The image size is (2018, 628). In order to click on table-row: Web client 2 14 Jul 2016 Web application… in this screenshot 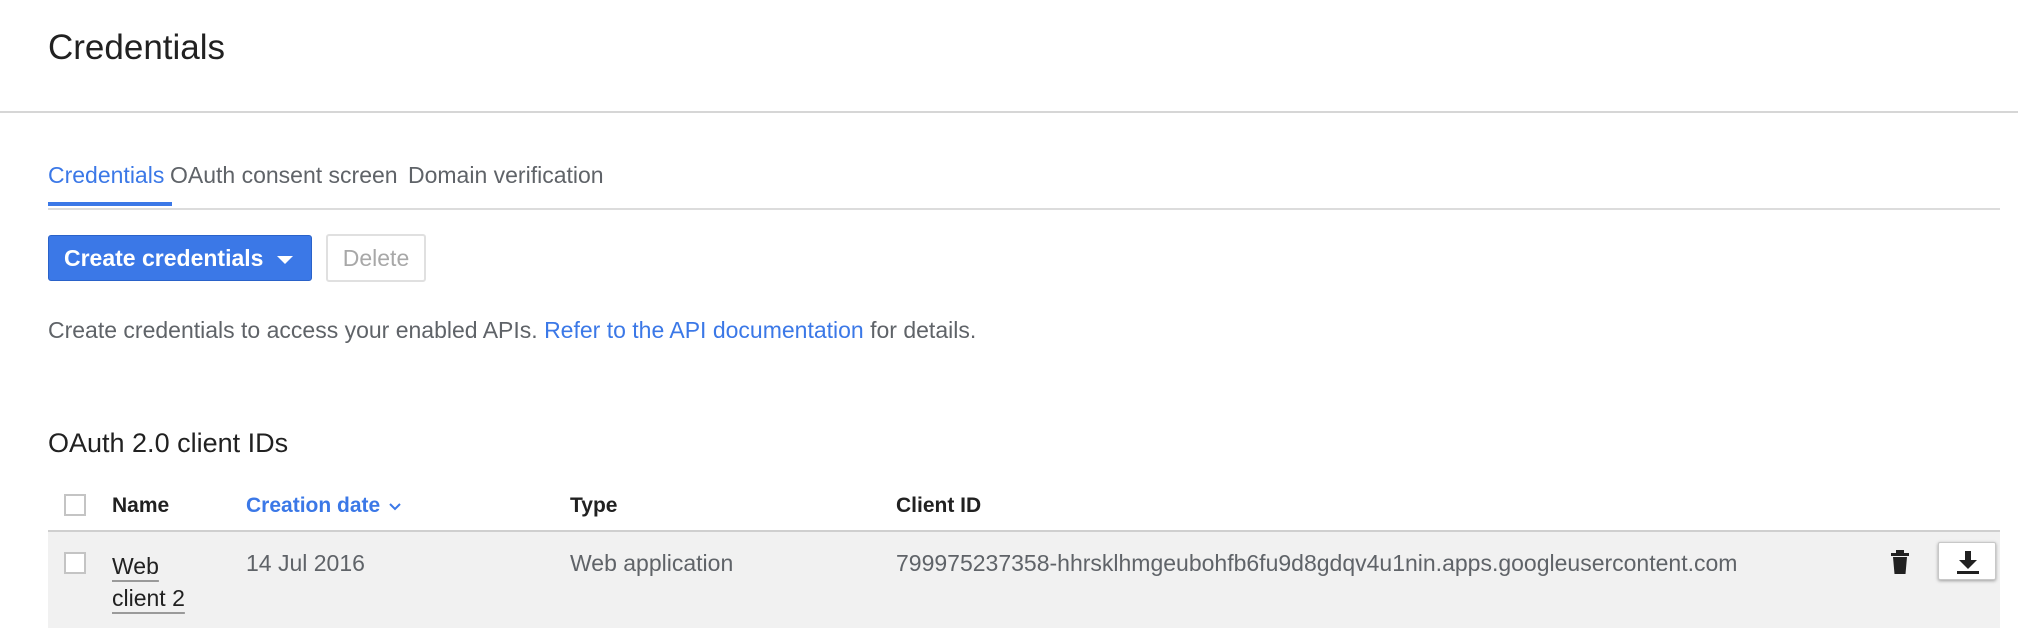, I will do `click(1024, 580)`.